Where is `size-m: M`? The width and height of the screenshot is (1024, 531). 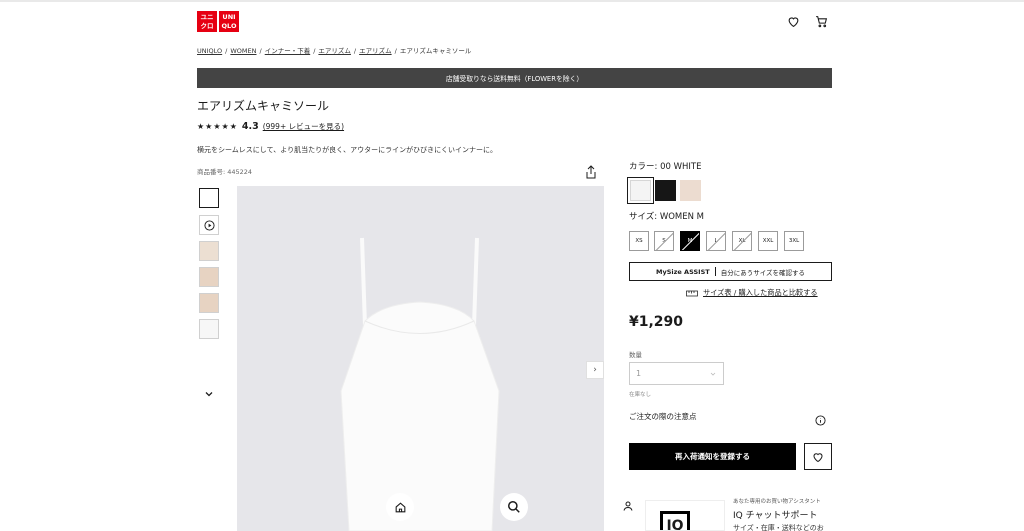
size-m: M is located at coordinates (690, 241).